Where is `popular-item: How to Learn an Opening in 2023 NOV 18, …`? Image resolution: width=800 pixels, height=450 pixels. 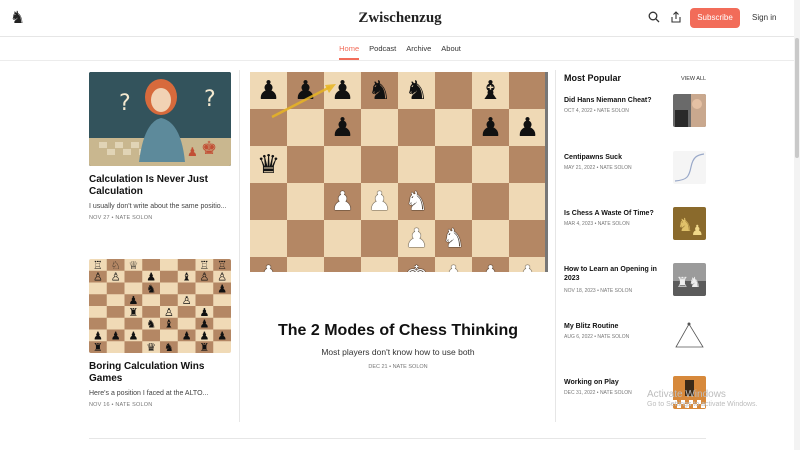 popular-item: How to Learn an Opening in 2023 NOV 18, … is located at coordinates (635, 281).